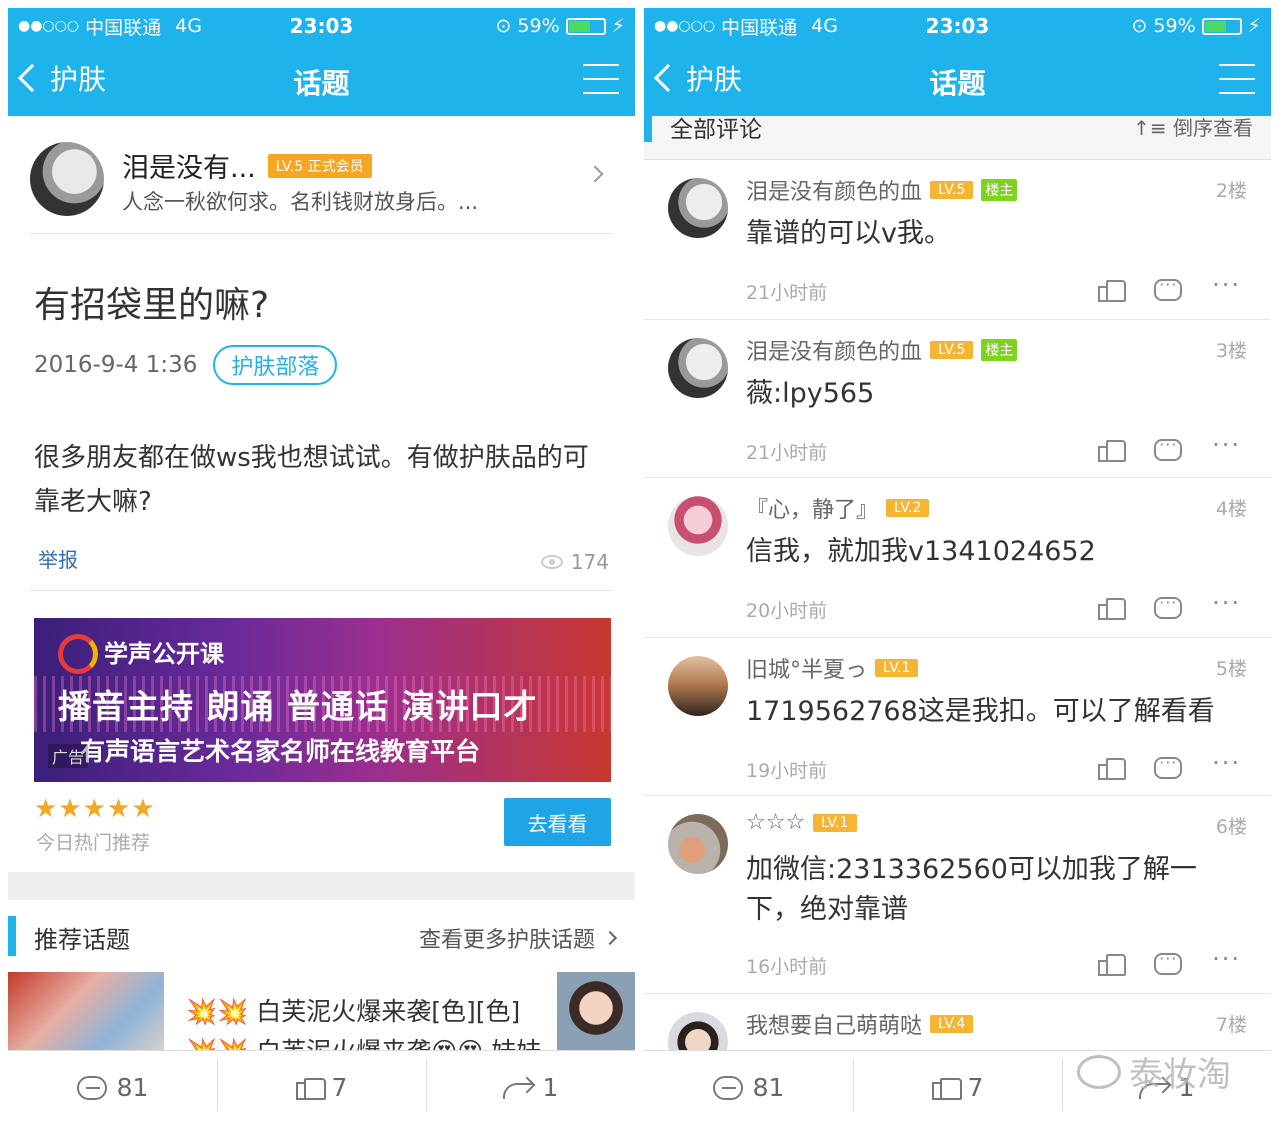  Describe the element at coordinates (503, 26) in the screenshot. I see `rotation-lock-icon: ⊙` at that location.